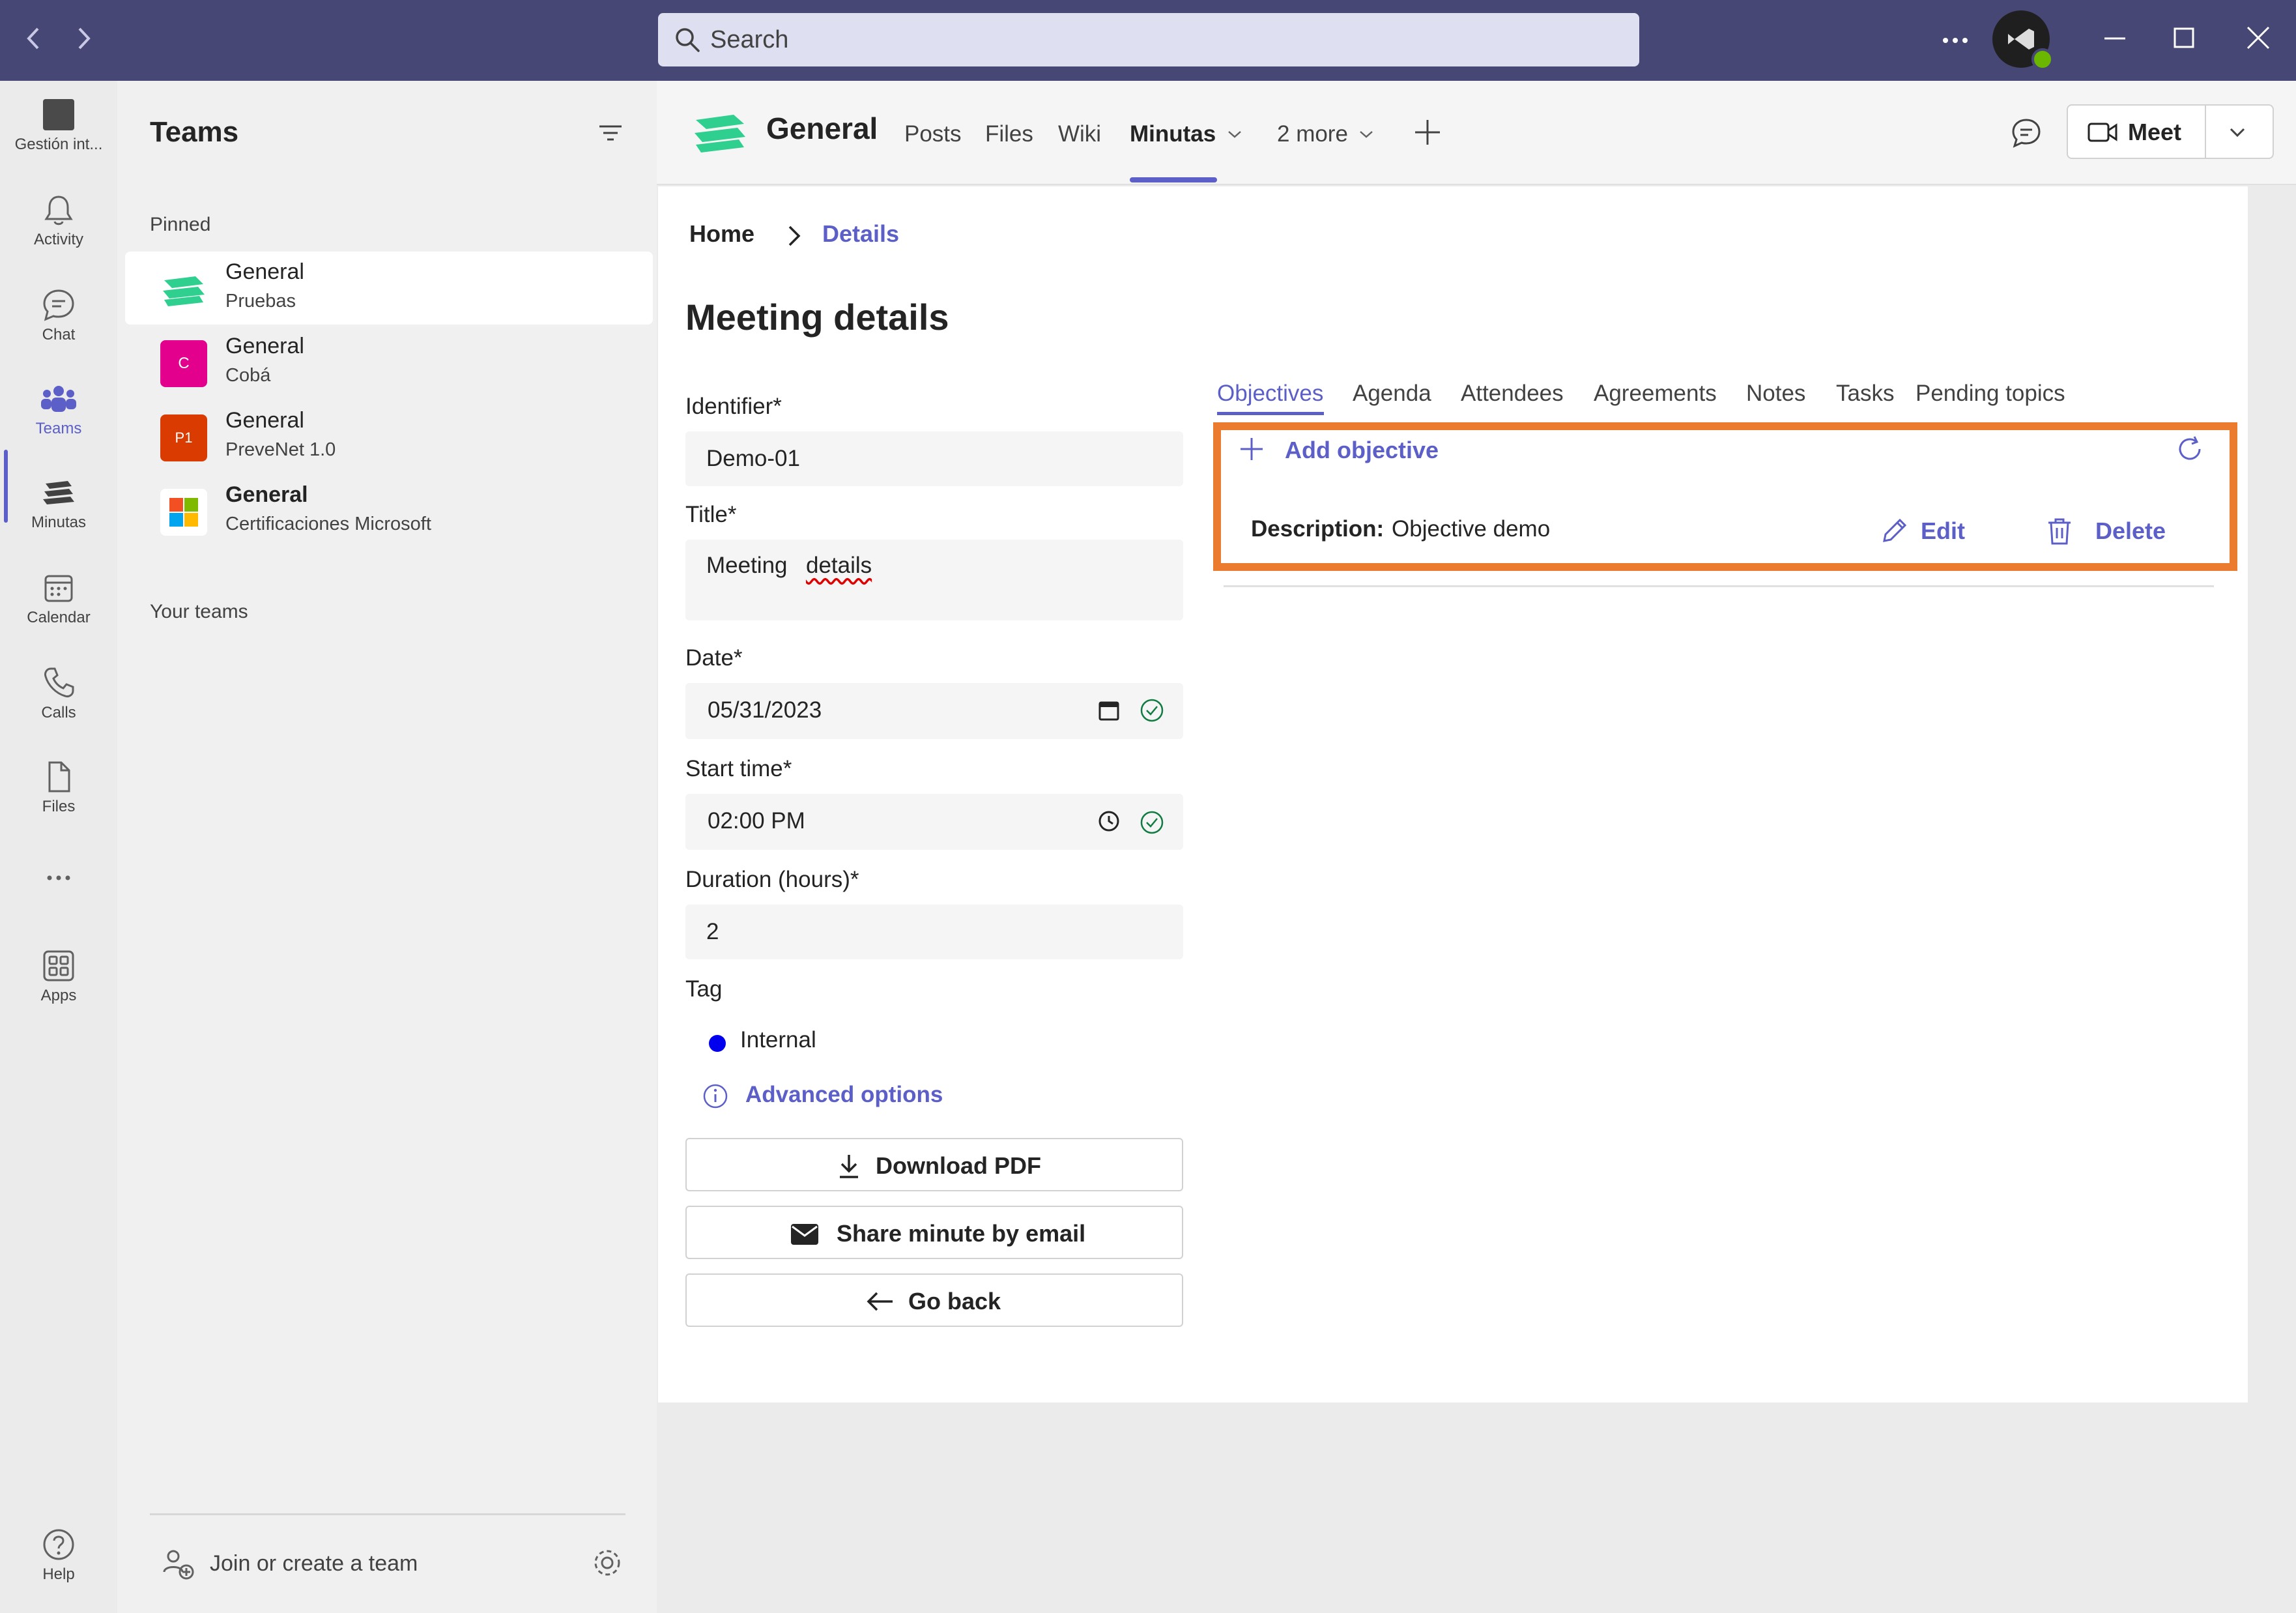 This screenshot has height=1613, width=2296. I want to click on start-time-label: Start time*, so click(738, 769).